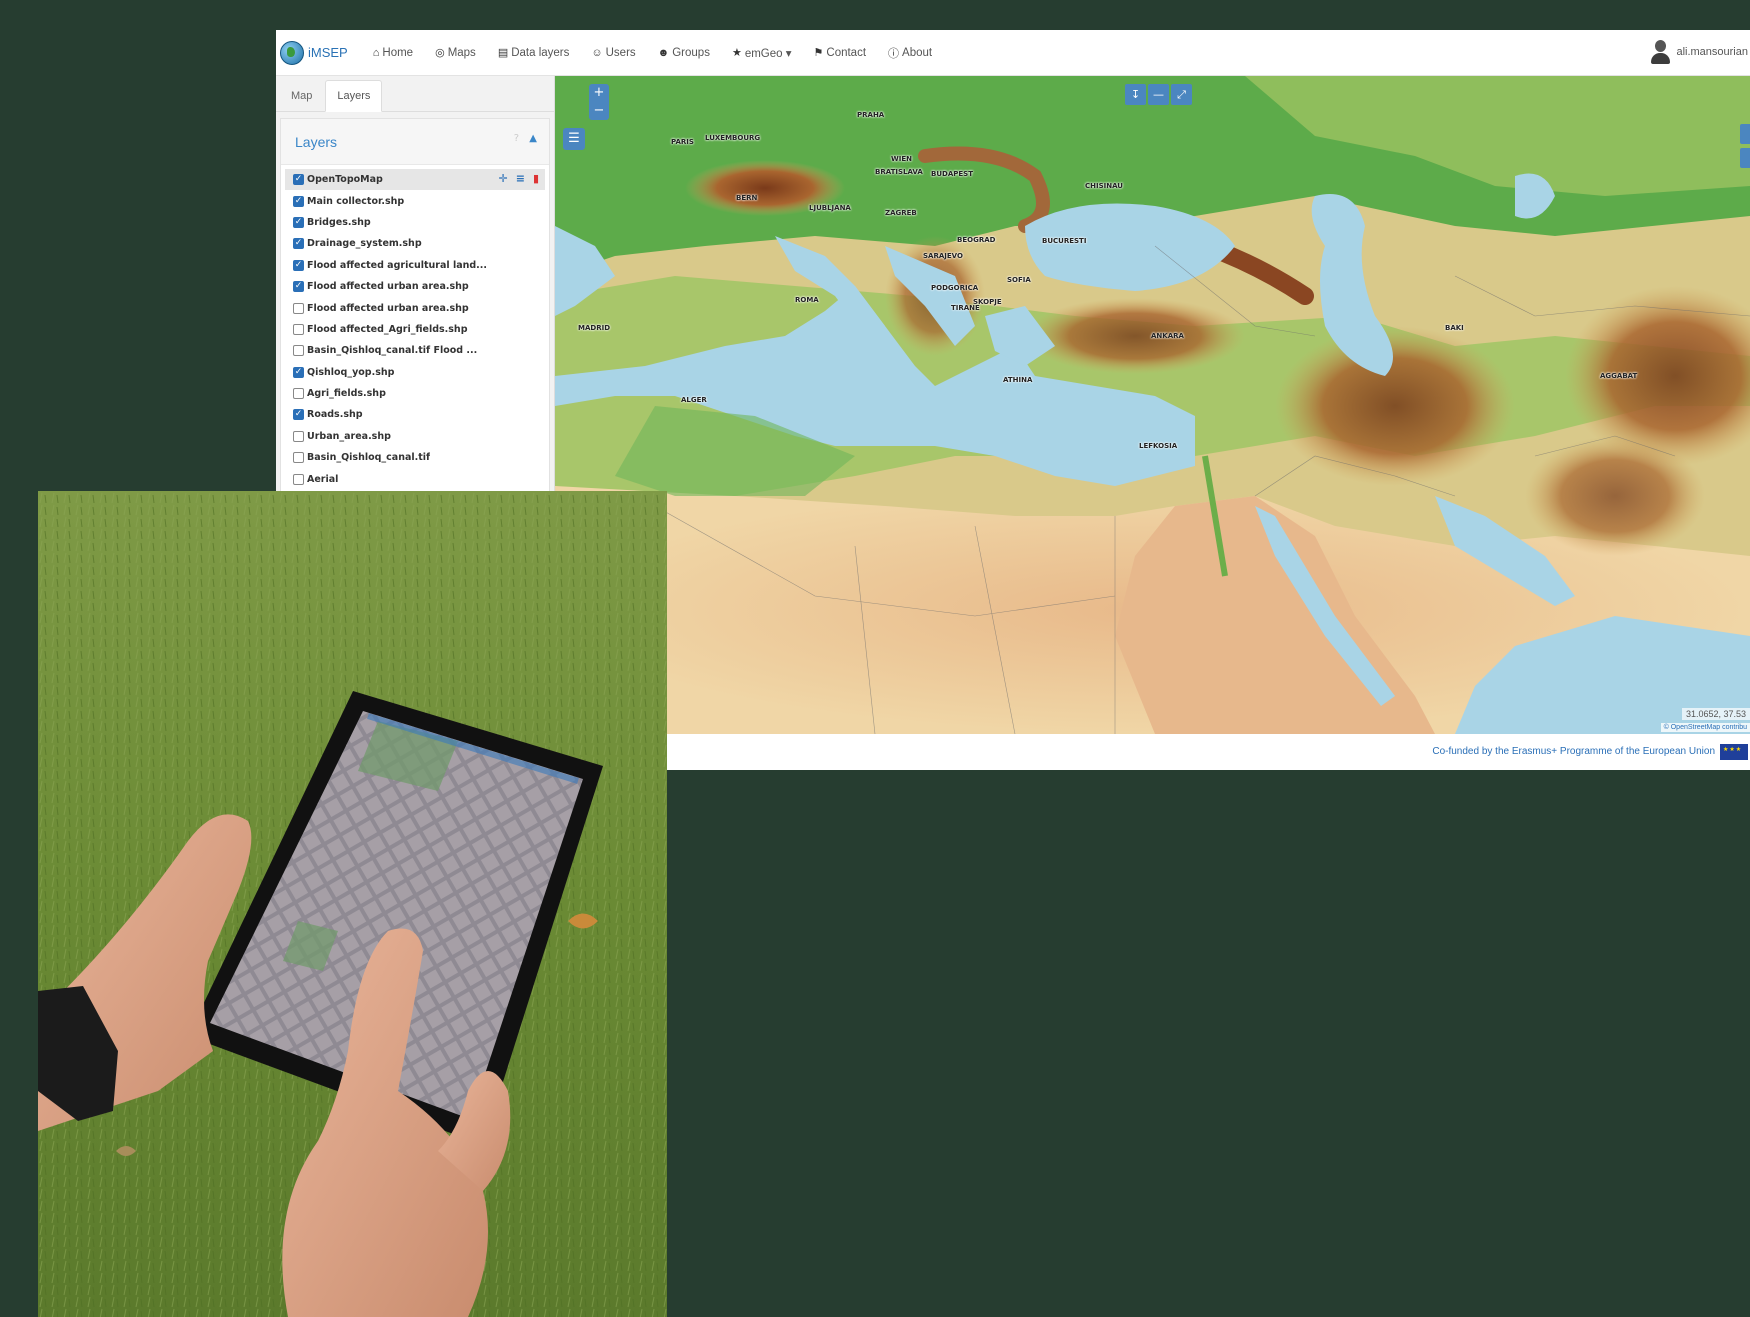 The height and width of the screenshot is (1317, 1750). Describe the element at coordinates (1181, 94) in the screenshot. I see `fullscreen-button: ⤢` at that location.